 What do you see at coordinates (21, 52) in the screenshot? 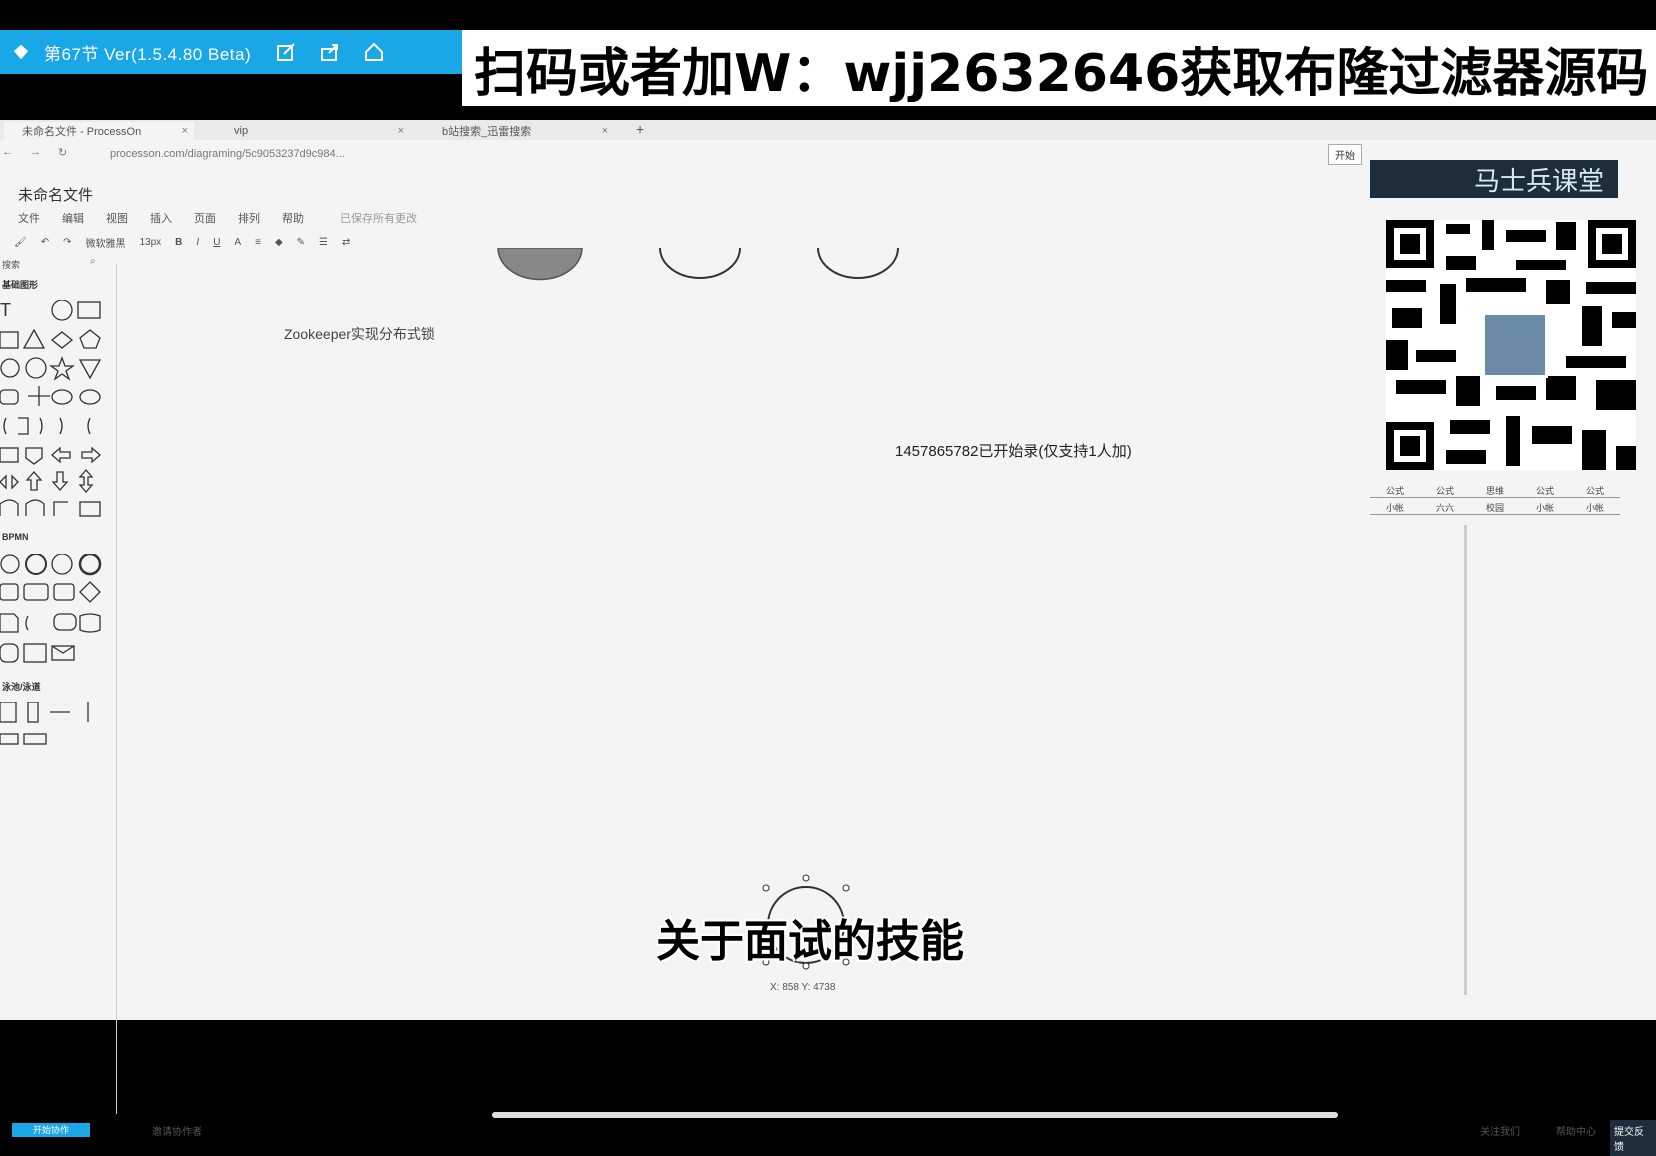
I see `app-logo-icon` at bounding box center [21, 52].